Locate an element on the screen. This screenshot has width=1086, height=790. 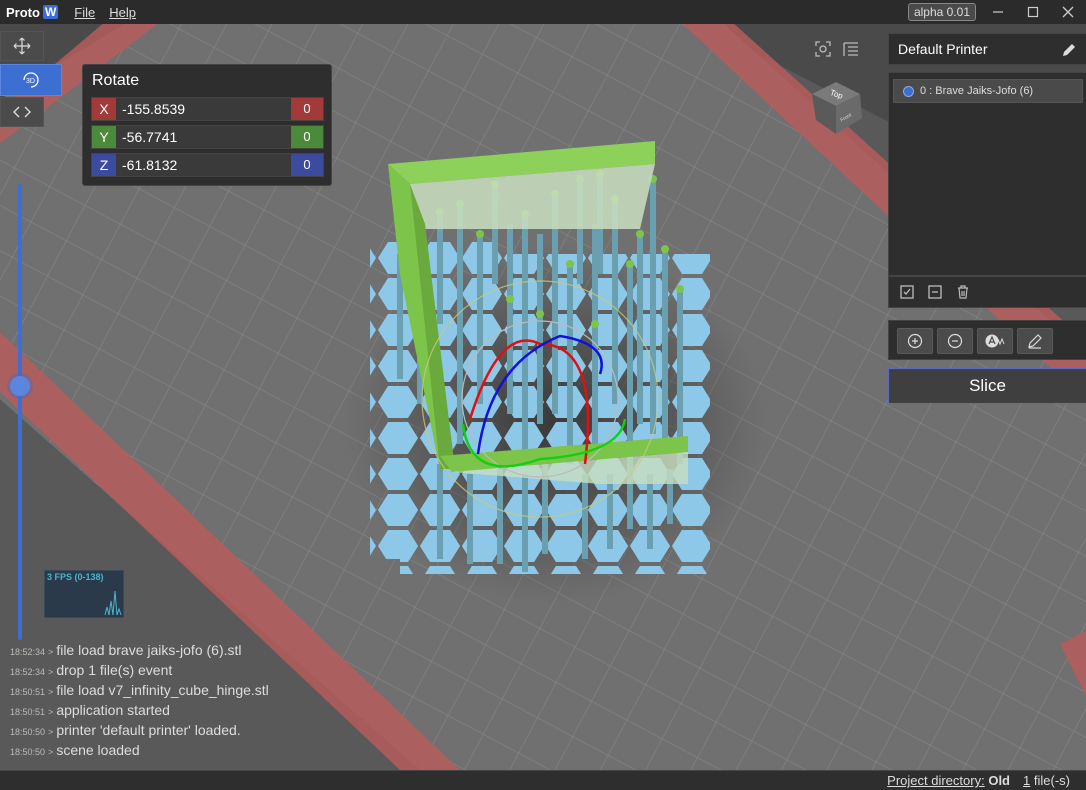
svg-text: 3D is located at coordinates (30, 81).